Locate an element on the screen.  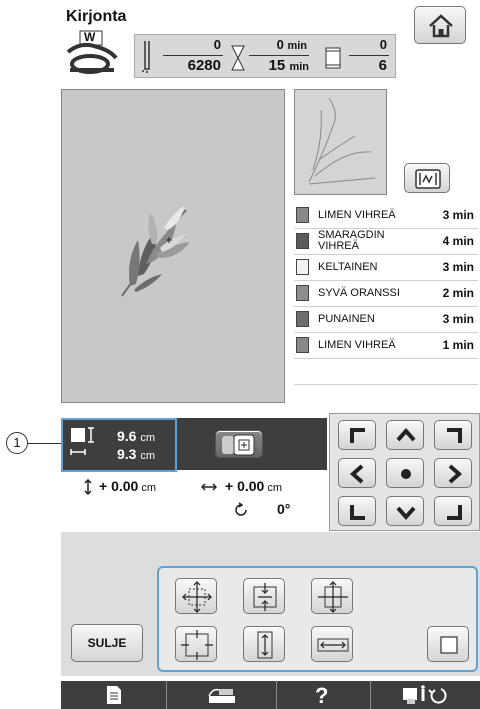
settings-button is located at coordinates (425, 695).